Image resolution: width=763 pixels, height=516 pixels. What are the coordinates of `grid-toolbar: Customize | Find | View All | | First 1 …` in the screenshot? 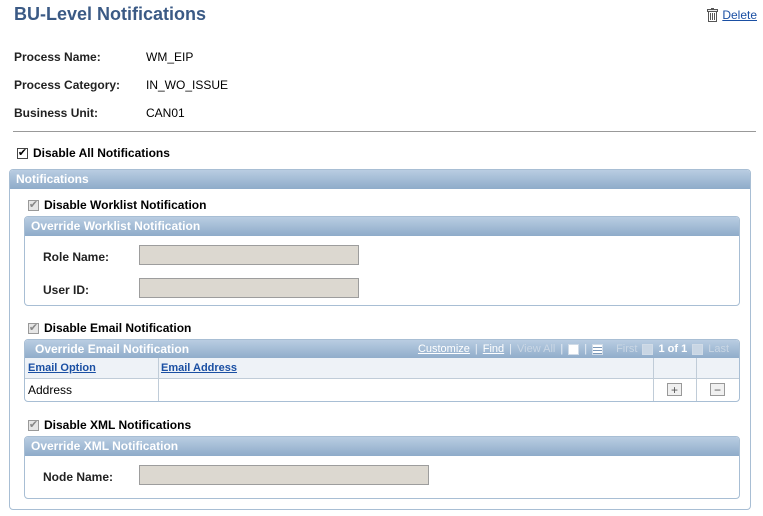 It's located at (573, 349).